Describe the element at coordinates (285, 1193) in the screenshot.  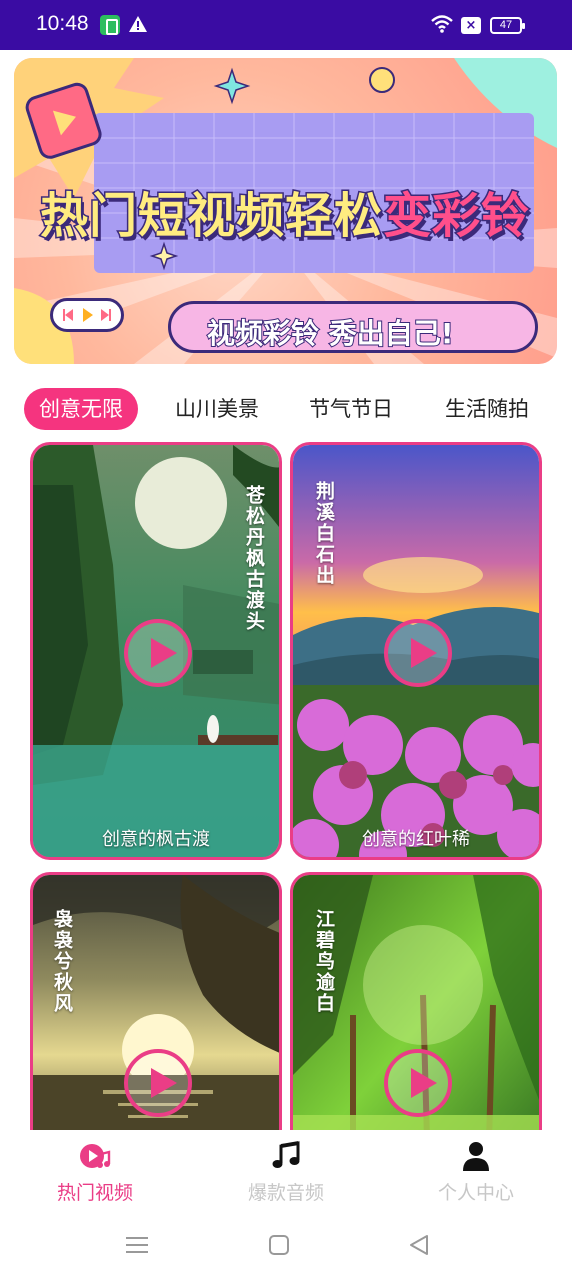
I see `nav-label: 爆款音频` at that location.